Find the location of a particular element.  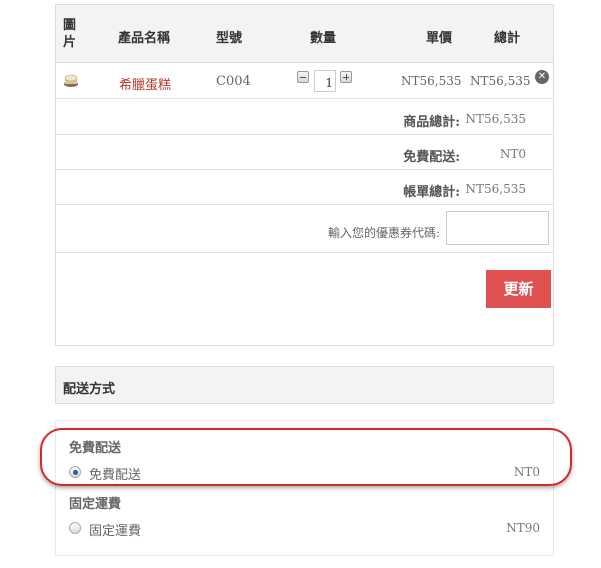

grand-total-value: NT56,535 is located at coordinates (496, 189).